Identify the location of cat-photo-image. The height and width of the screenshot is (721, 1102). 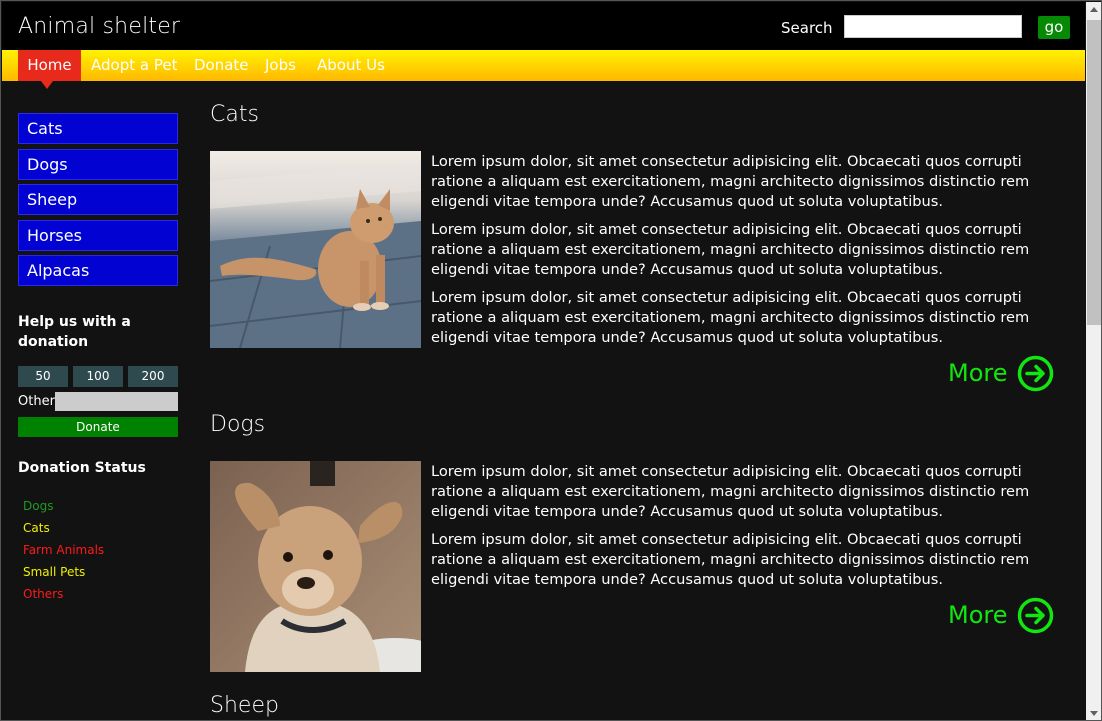
(315, 249).